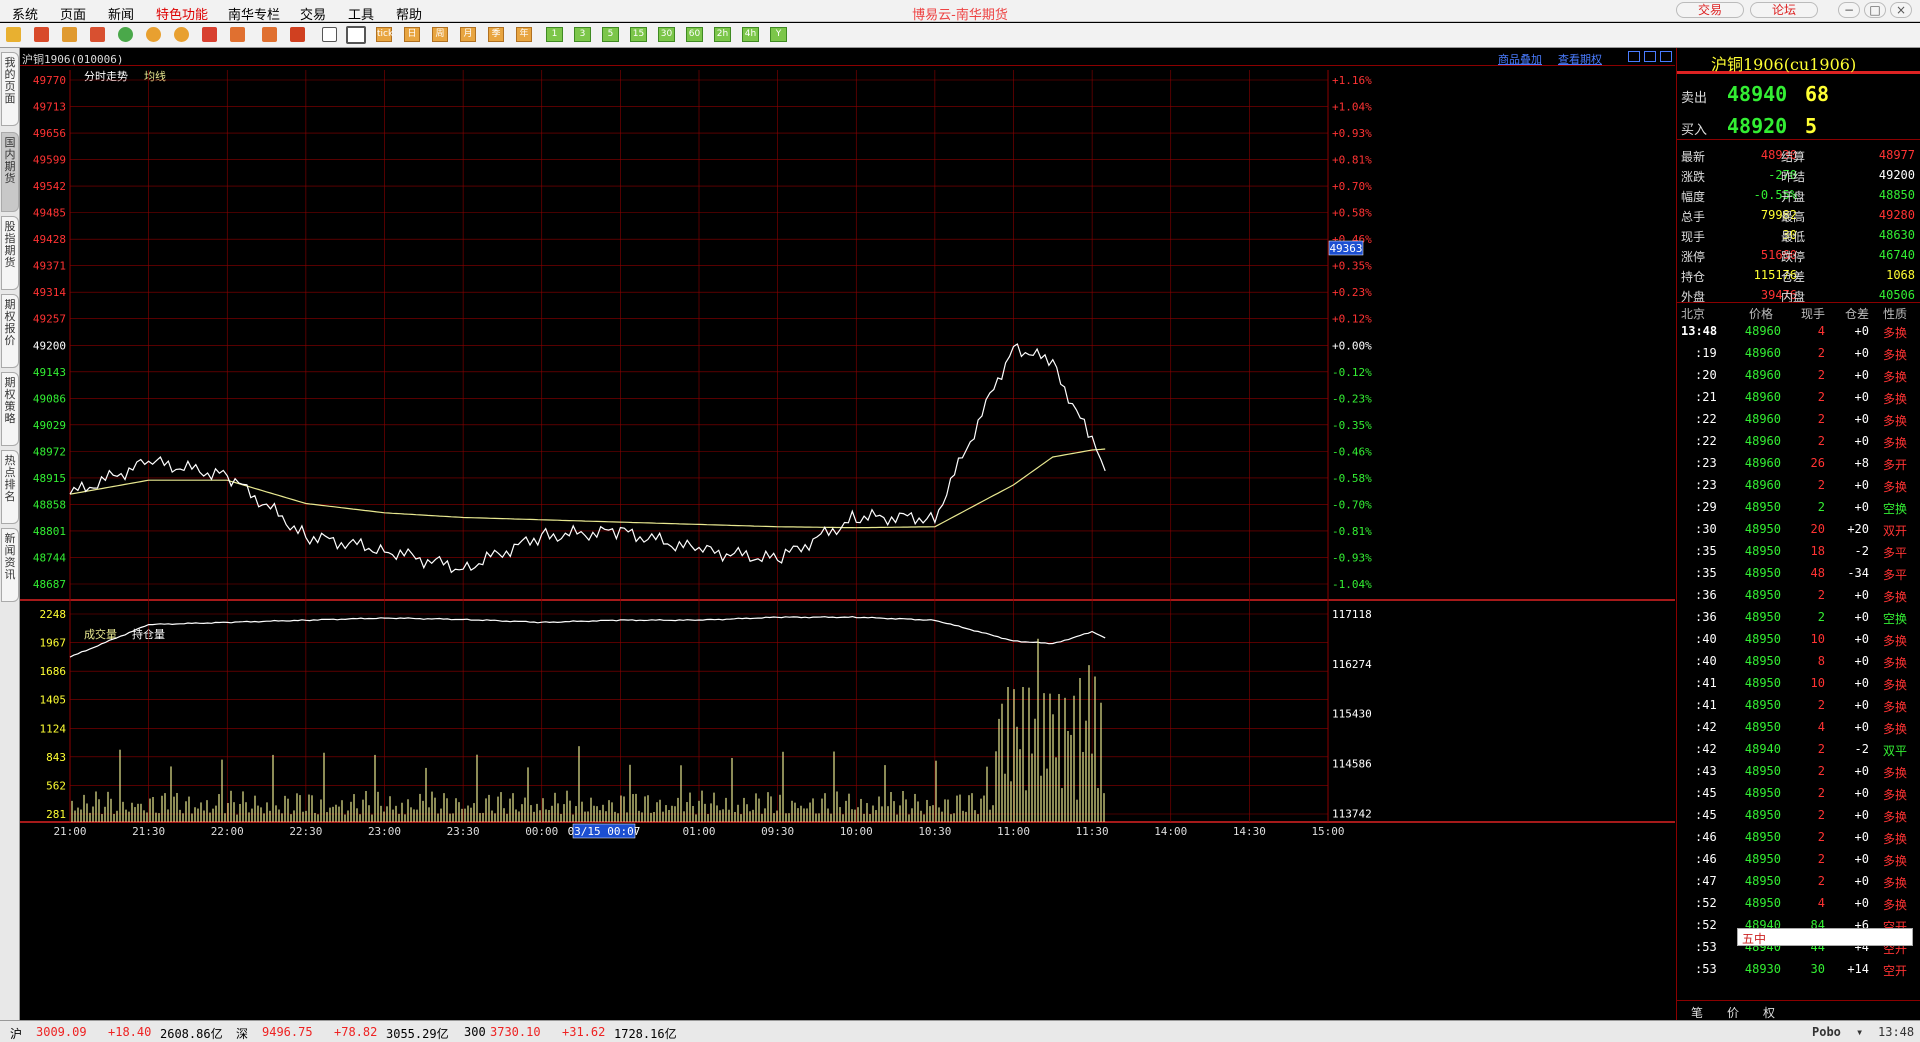  What do you see at coordinates (1697, 1012) in the screenshot?
I see `tab-trades: 笔` at bounding box center [1697, 1012].